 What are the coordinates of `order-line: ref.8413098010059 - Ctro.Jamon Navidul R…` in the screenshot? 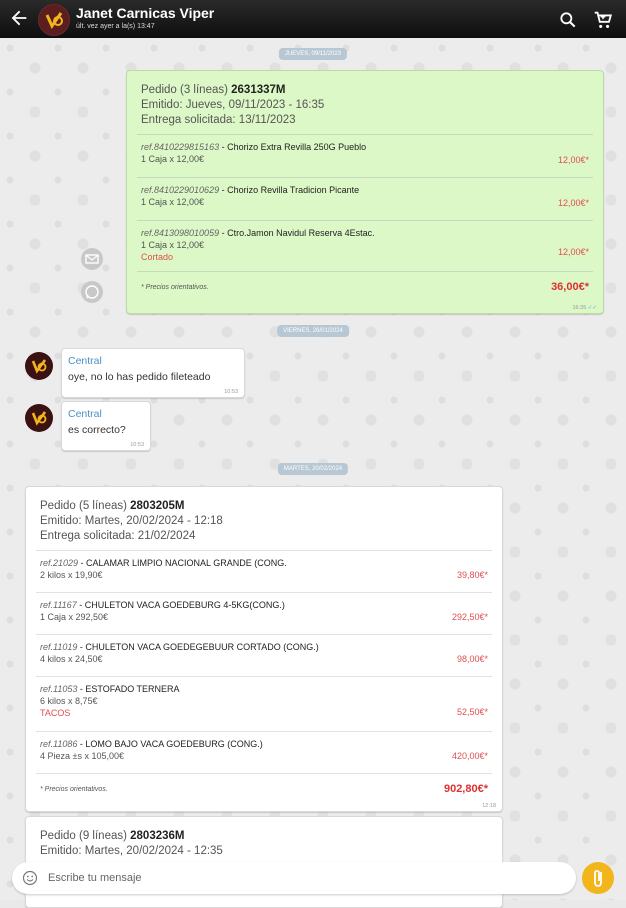 It's located at (365, 245).